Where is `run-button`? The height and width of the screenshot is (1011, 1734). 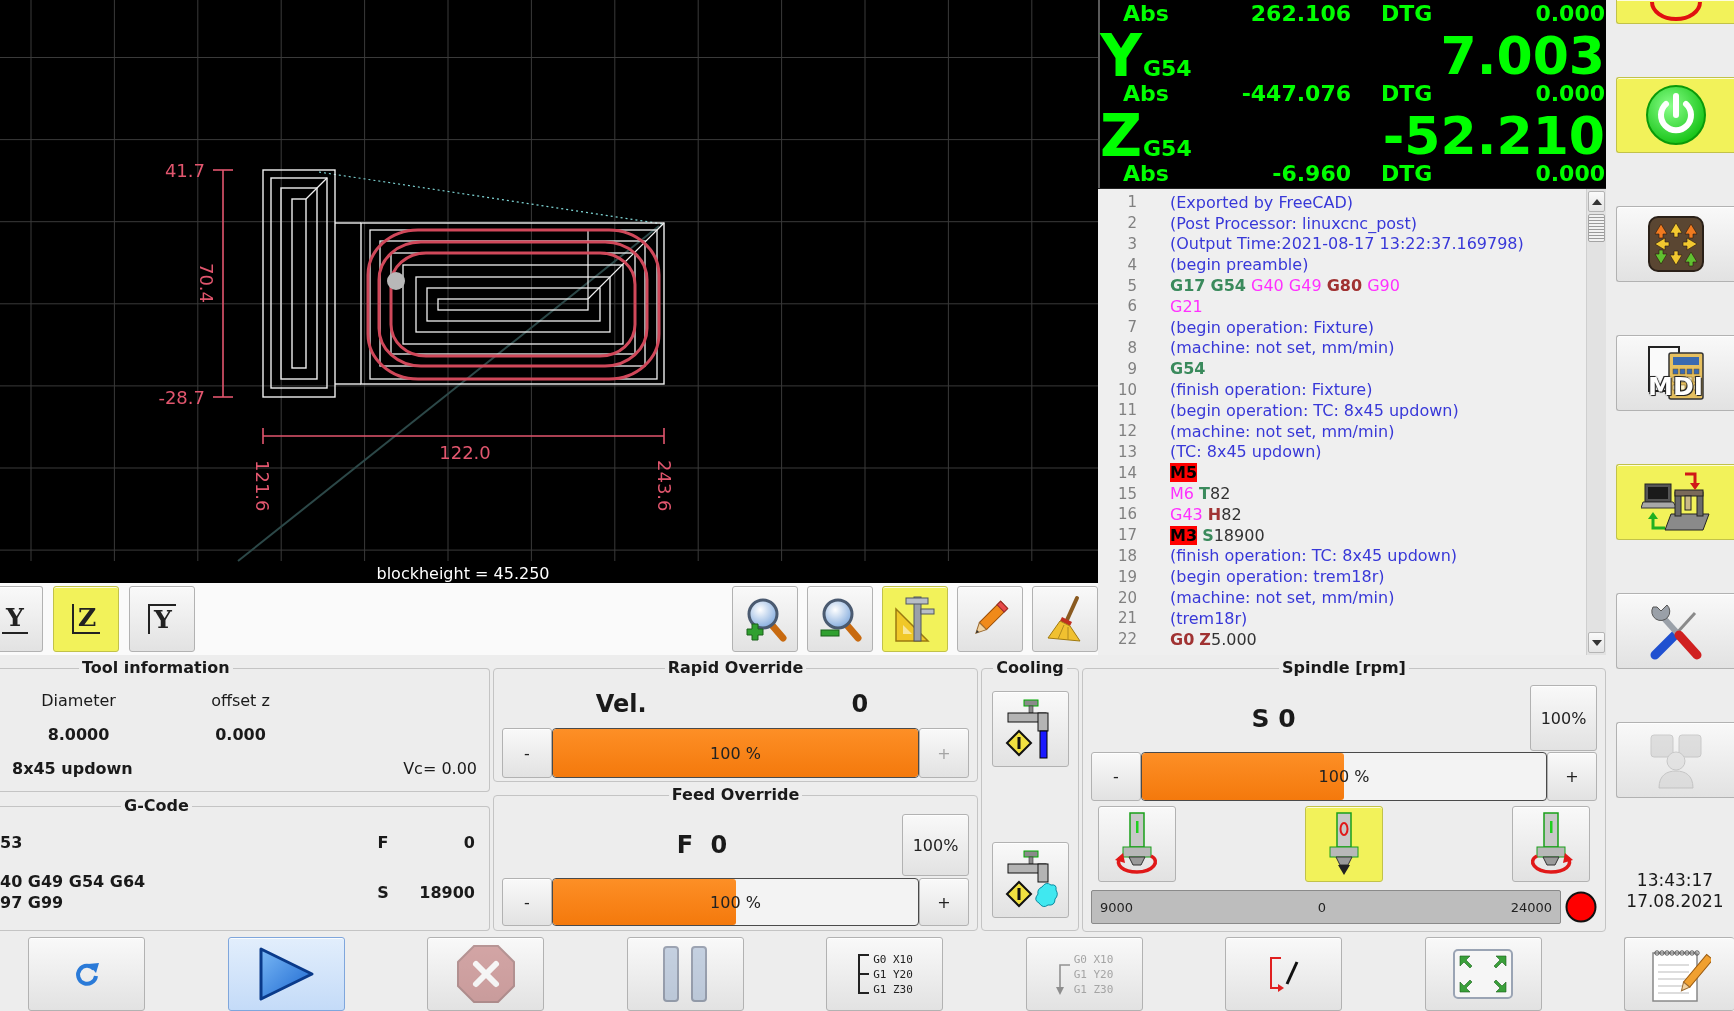
run-button is located at coordinates (286, 974).